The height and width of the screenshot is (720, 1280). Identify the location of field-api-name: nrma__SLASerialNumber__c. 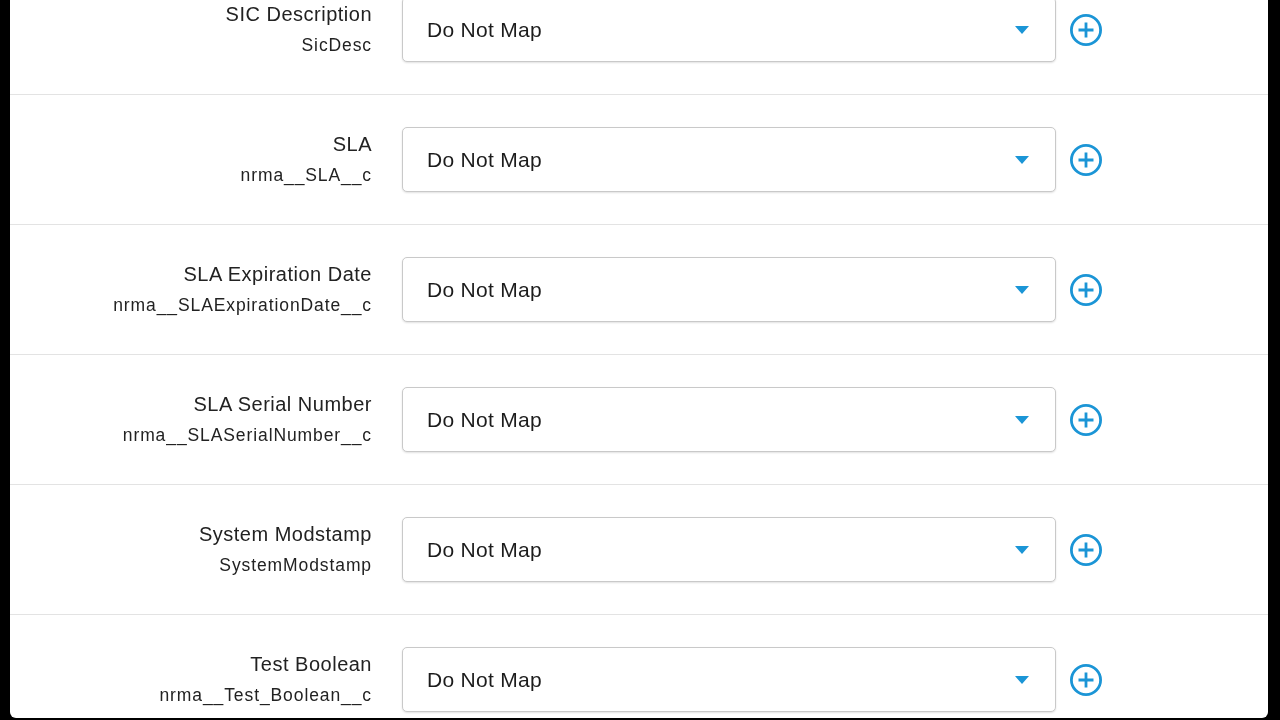
(247, 435).